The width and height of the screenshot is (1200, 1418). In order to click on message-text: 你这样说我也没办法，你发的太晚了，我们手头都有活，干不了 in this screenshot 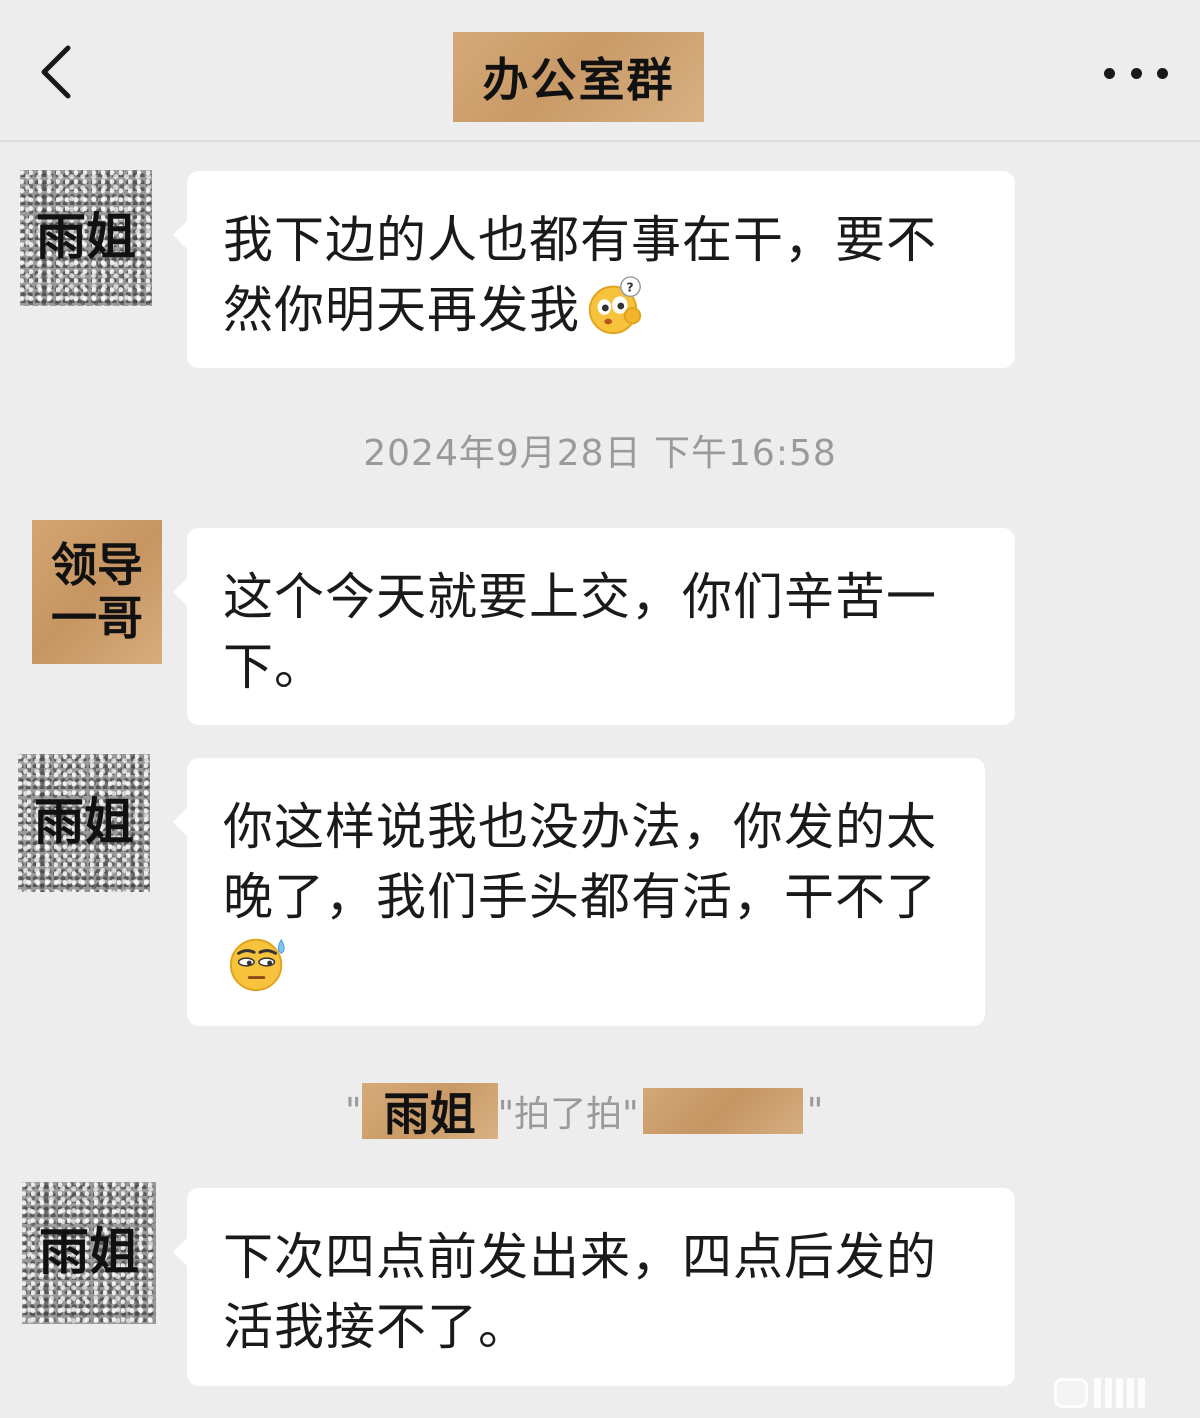, I will do `click(580, 862)`.